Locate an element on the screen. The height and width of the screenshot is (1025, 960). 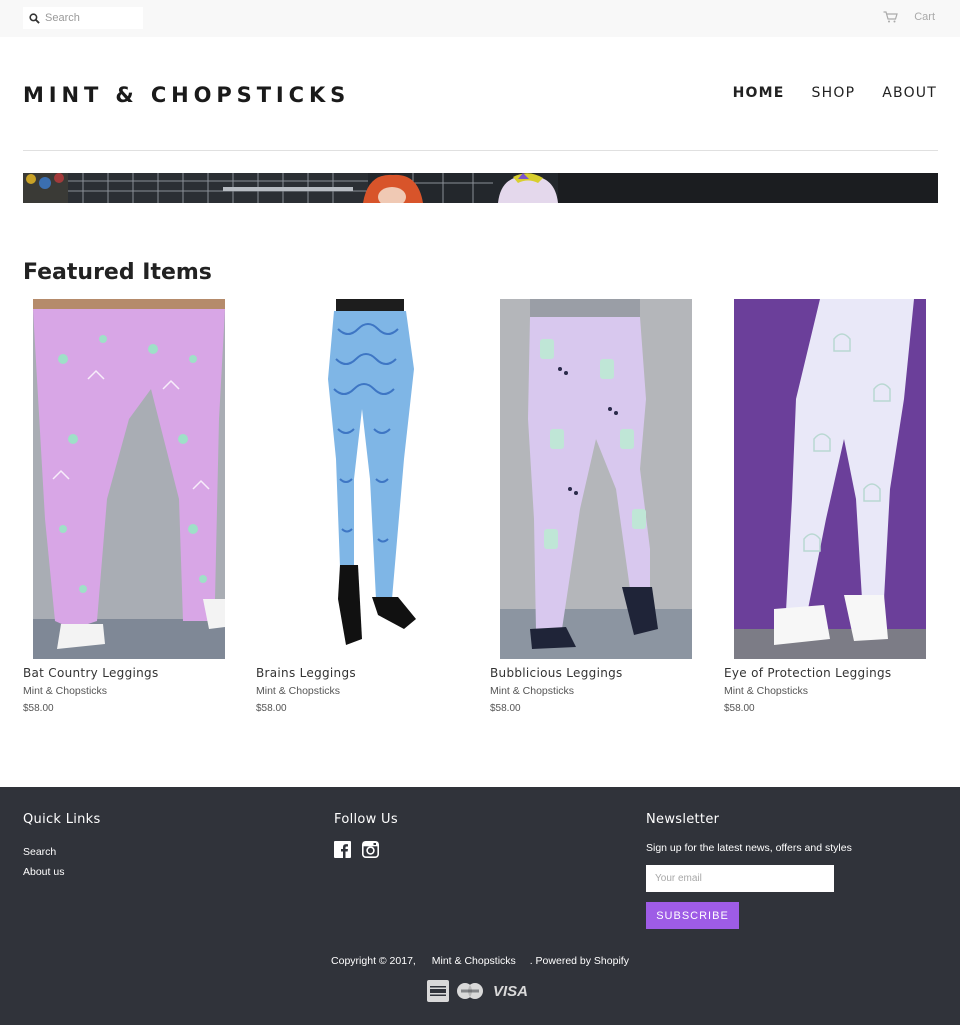
nav-home: HOME is located at coordinates (759, 93).